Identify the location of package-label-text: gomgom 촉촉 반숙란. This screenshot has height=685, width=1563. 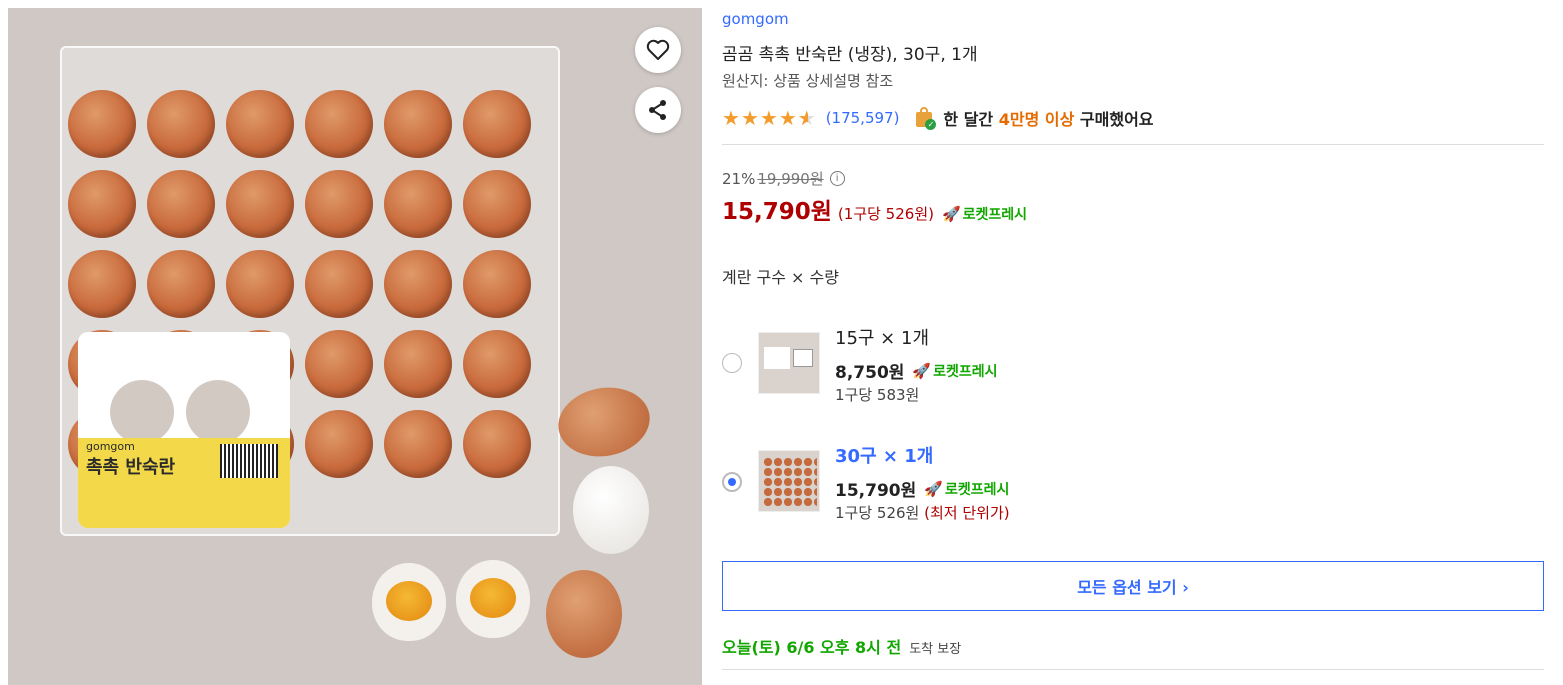
(130, 459).